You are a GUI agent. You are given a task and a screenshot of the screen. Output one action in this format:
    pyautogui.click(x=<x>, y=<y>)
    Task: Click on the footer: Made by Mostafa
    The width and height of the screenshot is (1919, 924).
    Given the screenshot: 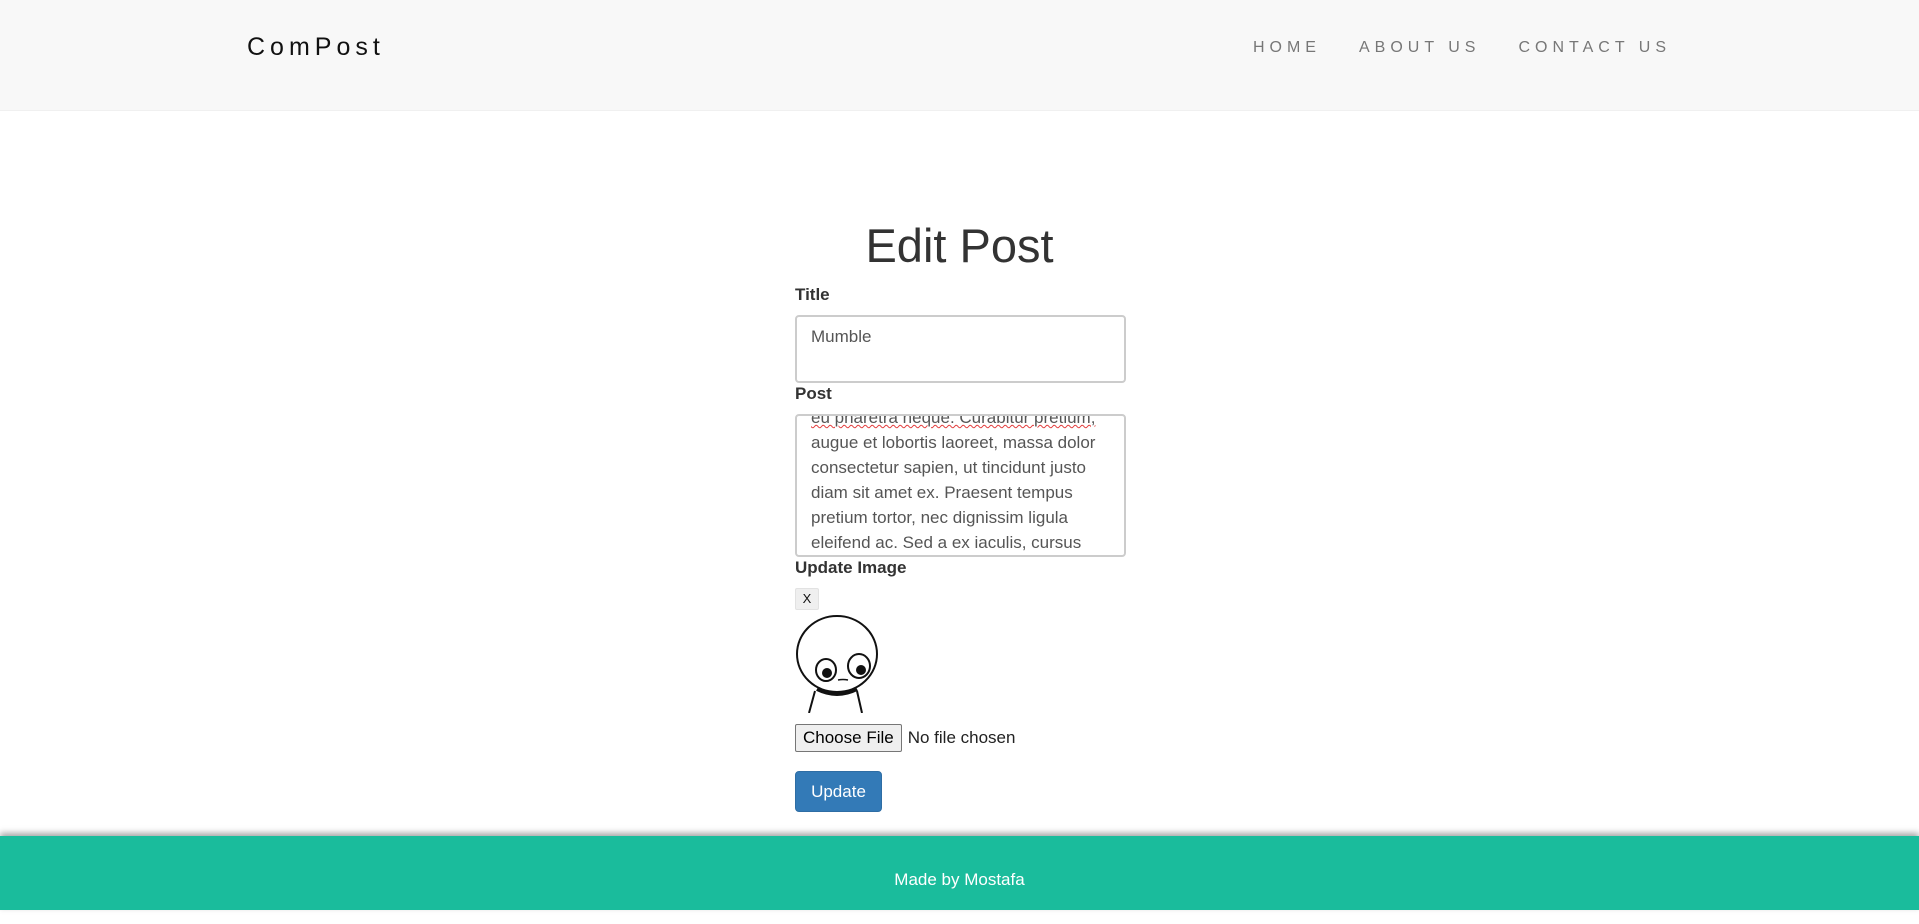 What is the action you would take?
    pyautogui.click(x=959, y=873)
    